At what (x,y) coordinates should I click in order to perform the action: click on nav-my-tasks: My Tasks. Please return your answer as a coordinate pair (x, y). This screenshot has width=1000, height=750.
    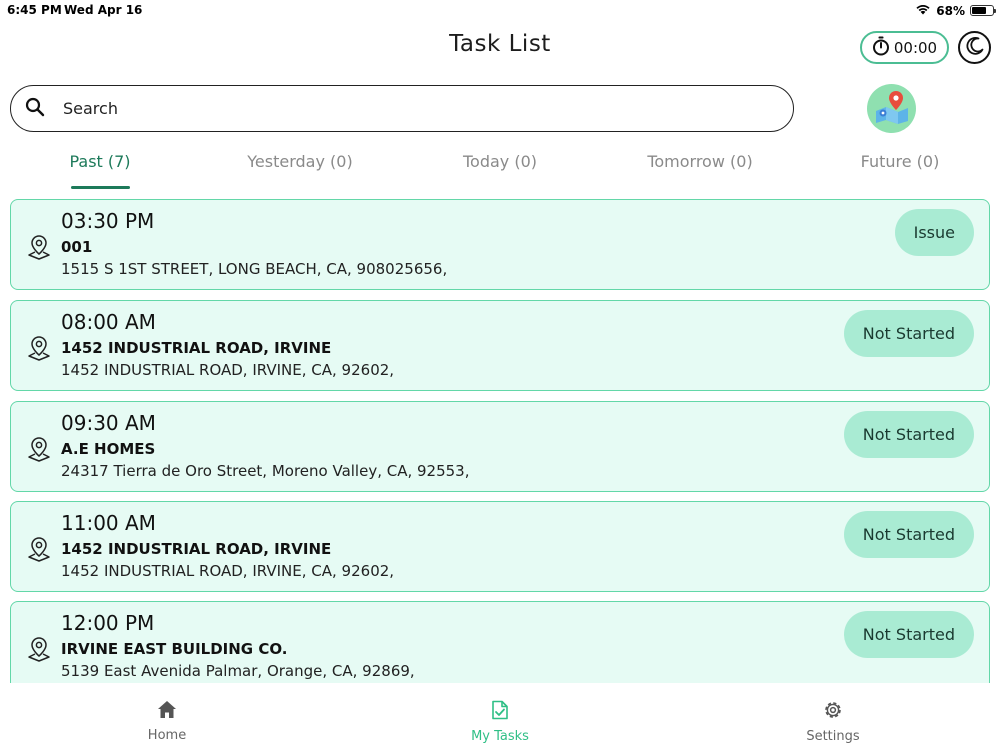
    Looking at the image, I should click on (500, 722).